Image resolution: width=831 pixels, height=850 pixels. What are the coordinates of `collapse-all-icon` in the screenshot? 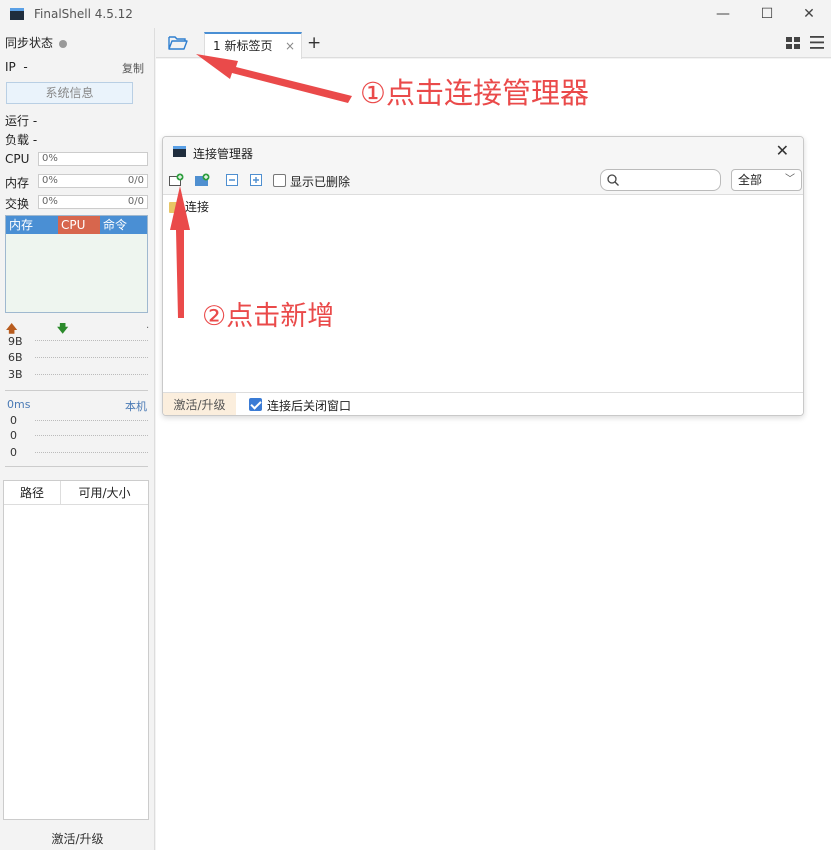 It's located at (232, 180).